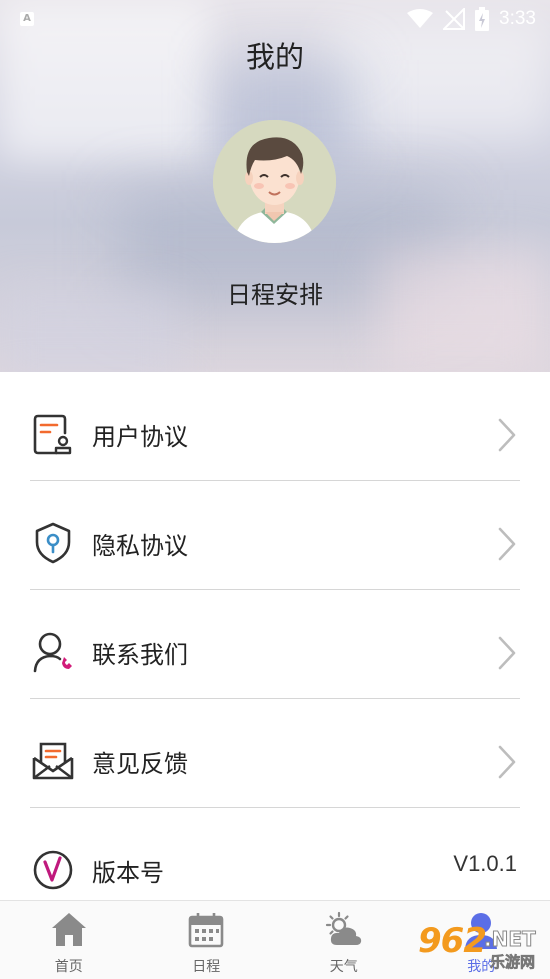  I want to click on no-signal-icon, so click(454, 19).